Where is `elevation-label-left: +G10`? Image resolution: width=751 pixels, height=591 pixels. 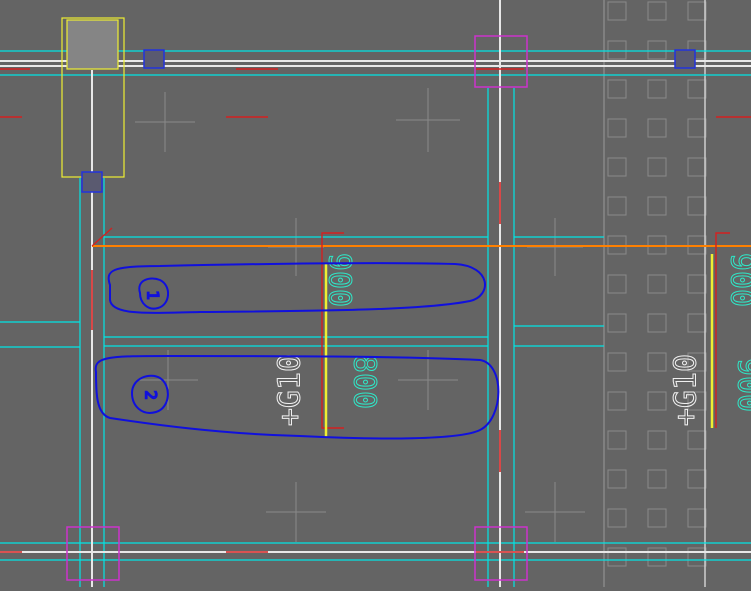
elevation-label-left: +G10 is located at coordinates (290, 390).